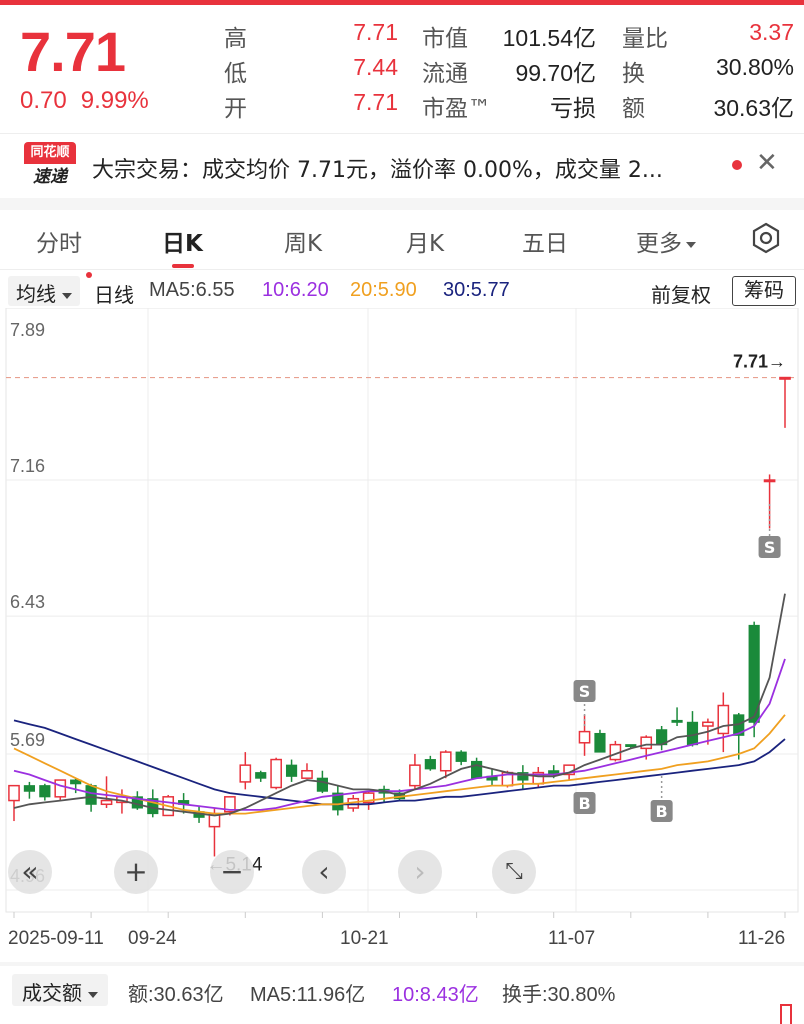  Describe the element at coordinates (476, 290) in the screenshot. I see `ma30-value: 30:5.77` at that location.